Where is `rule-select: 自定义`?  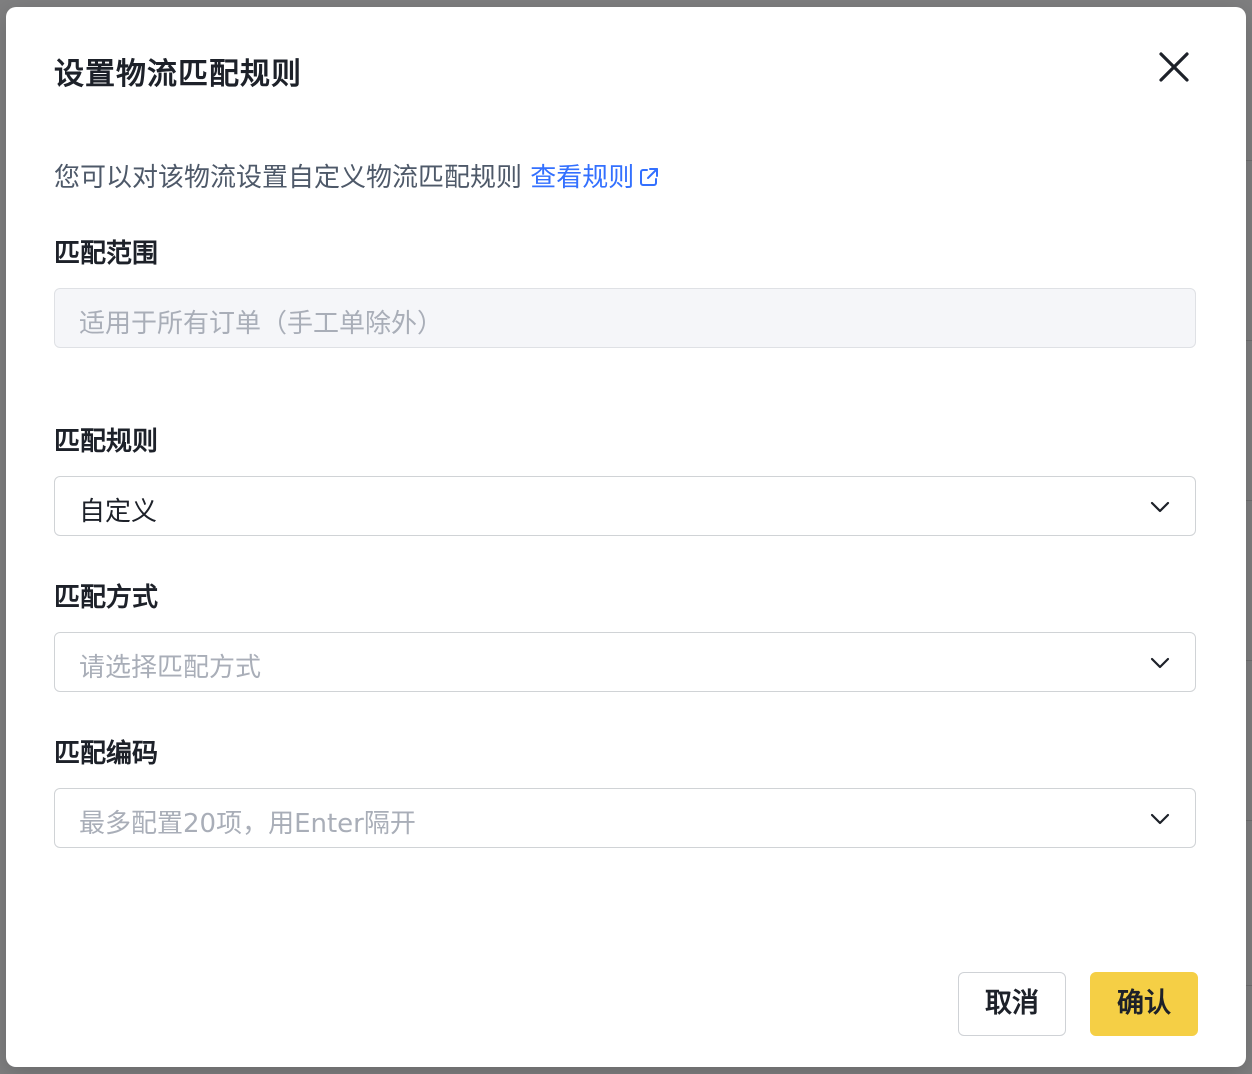
rule-select: 自定义 is located at coordinates (625, 506).